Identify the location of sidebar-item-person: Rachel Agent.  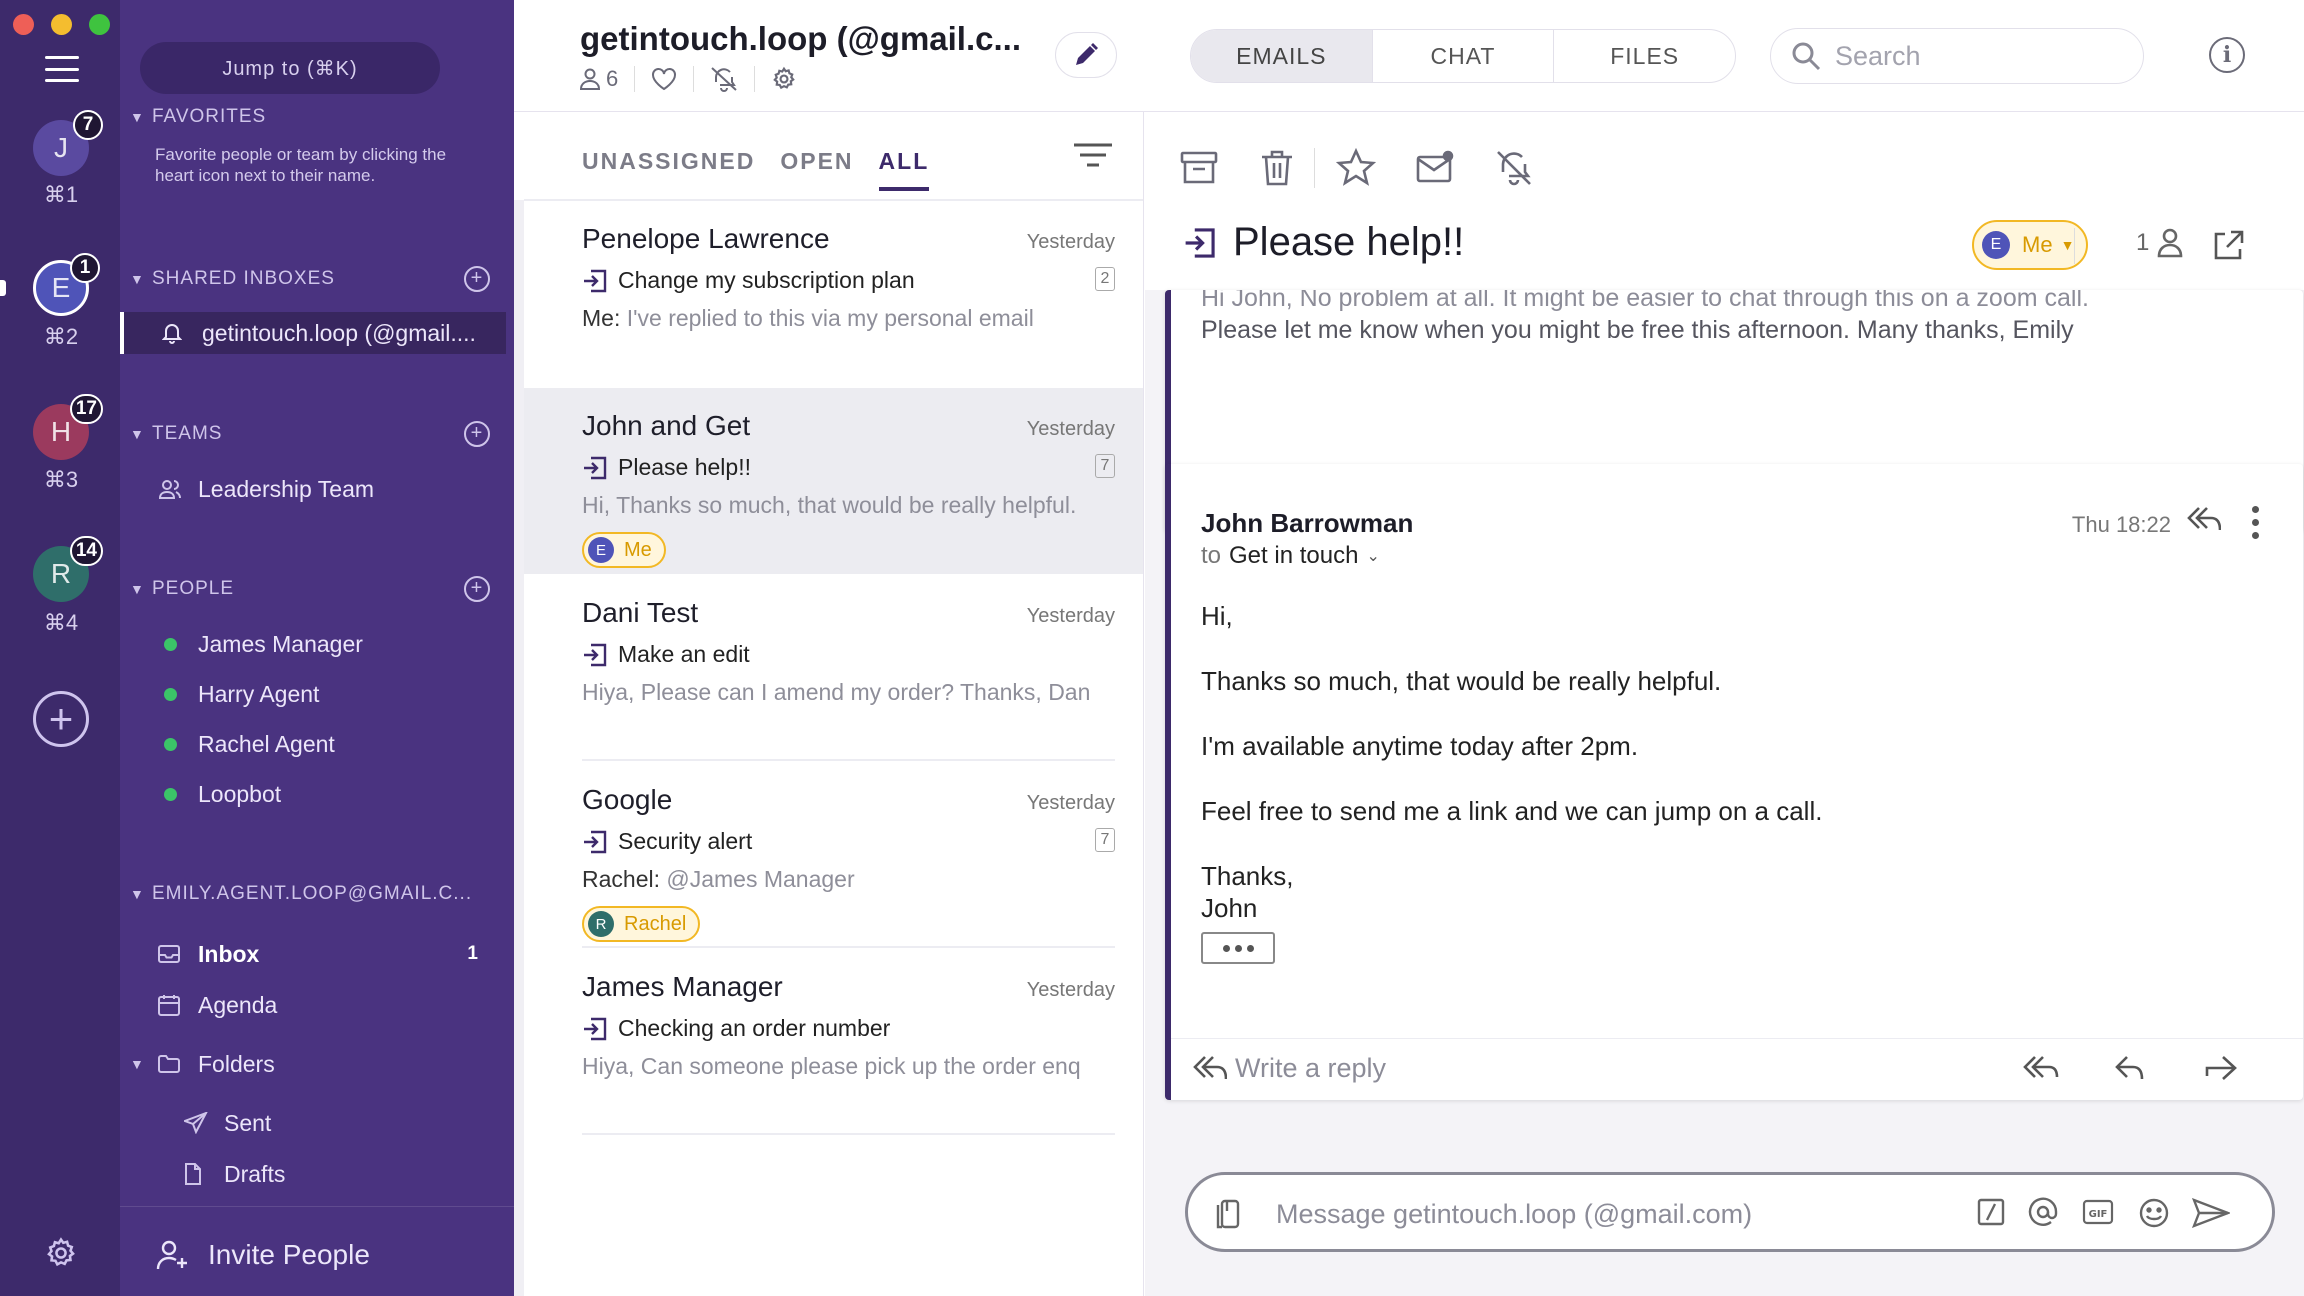
(330, 744).